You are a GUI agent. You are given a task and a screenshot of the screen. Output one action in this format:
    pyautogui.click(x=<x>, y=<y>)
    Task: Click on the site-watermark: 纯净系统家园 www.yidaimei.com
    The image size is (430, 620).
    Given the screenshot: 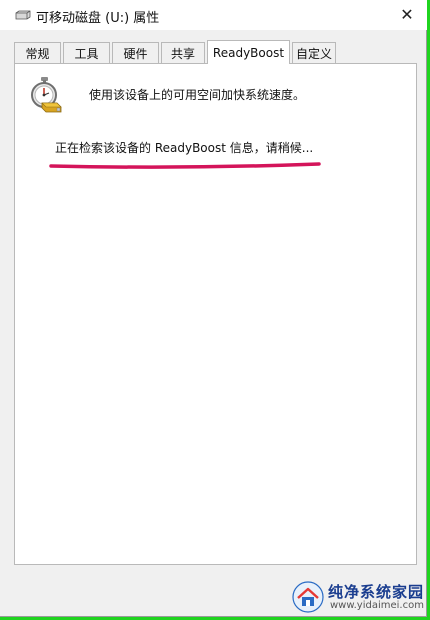 What is the action you would take?
    pyautogui.click(x=359, y=597)
    